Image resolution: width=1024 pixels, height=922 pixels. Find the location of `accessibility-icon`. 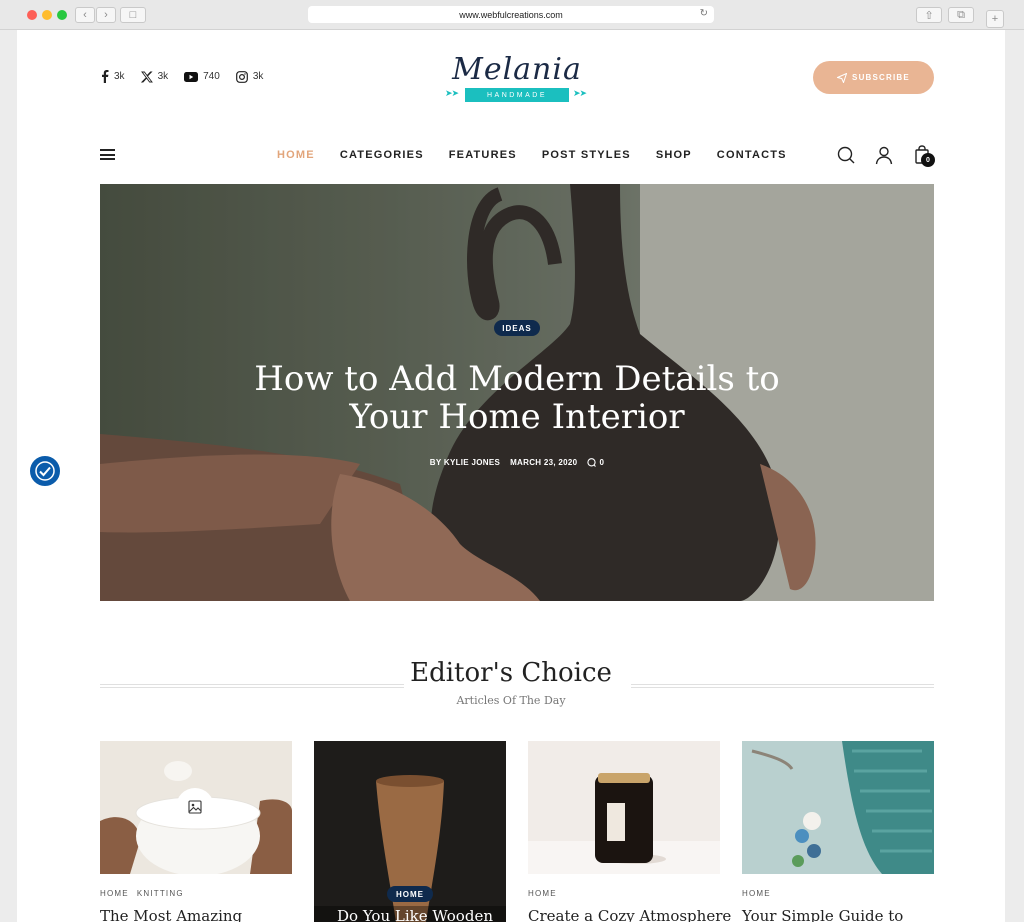

accessibility-icon is located at coordinates (45, 471).